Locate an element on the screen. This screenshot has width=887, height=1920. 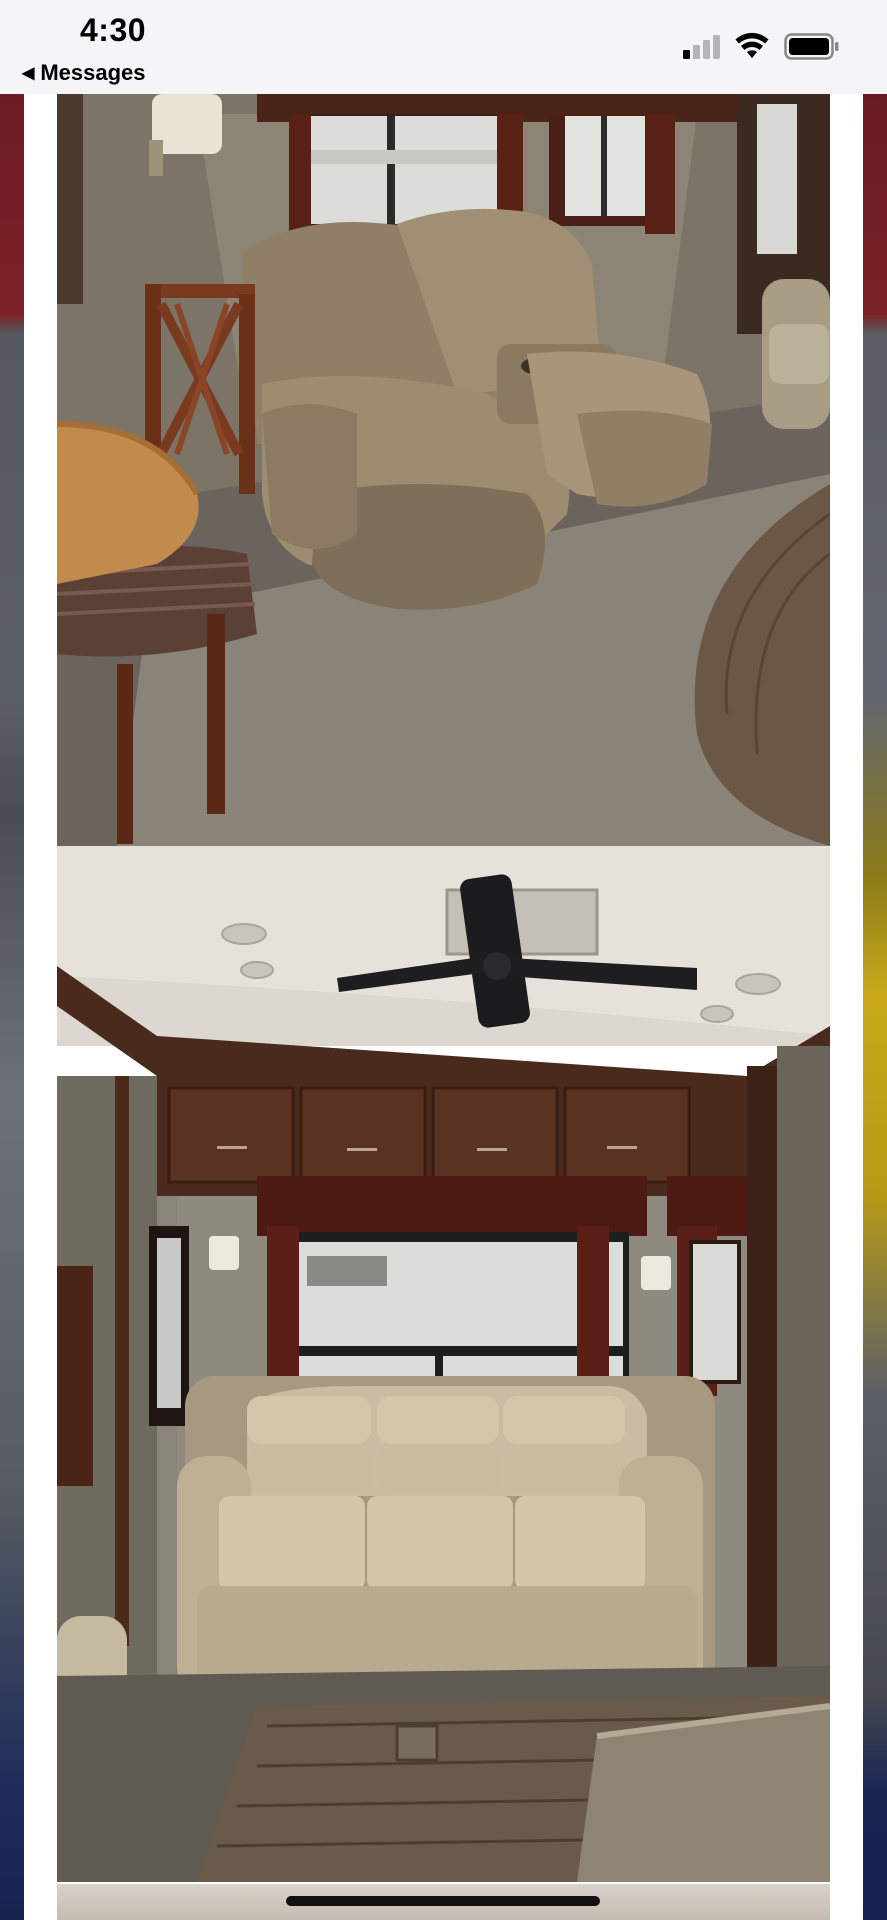
back-to-messages-button: ◀ Messages is located at coordinates (84, 73).